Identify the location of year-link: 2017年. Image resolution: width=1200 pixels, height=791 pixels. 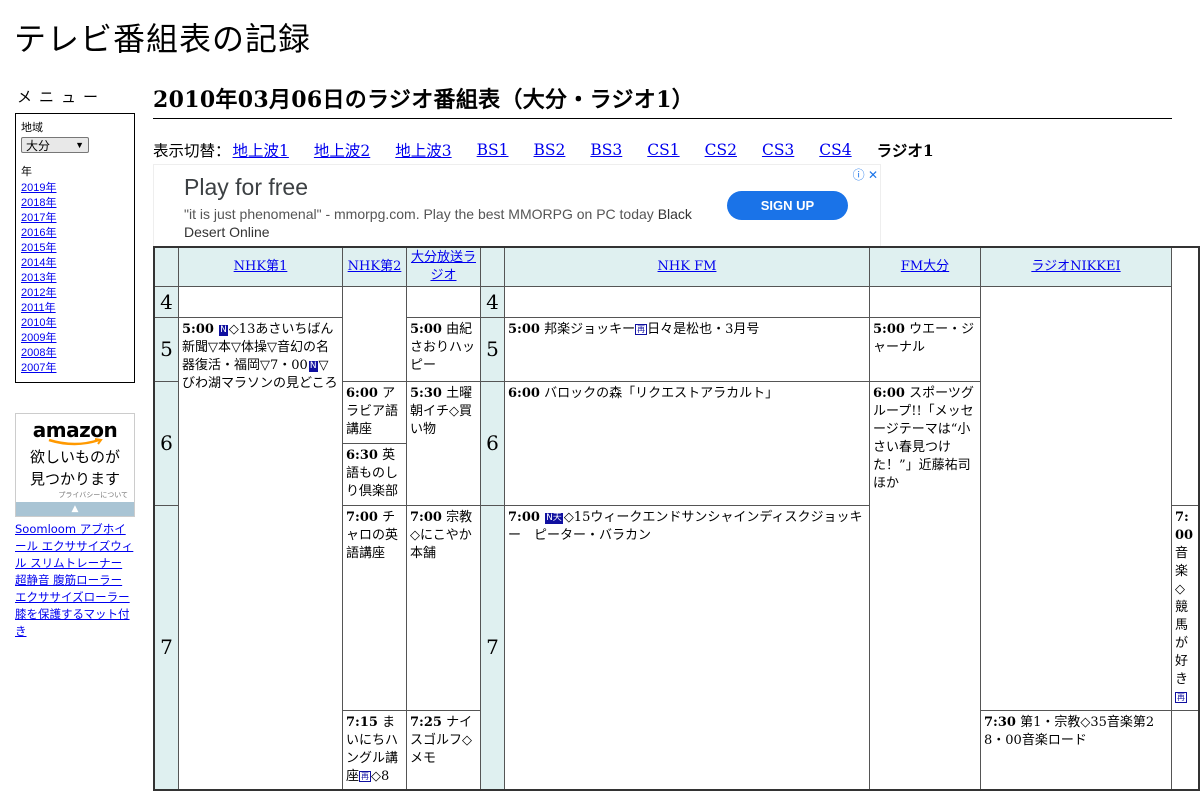
(38, 218).